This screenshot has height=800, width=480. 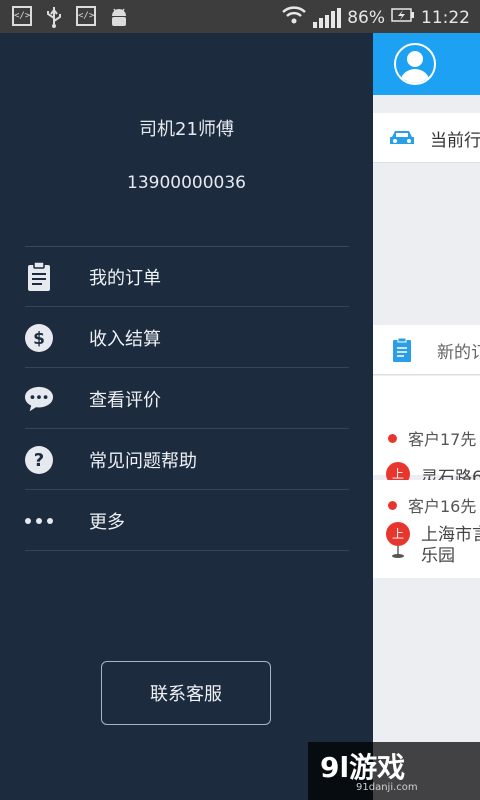 What do you see at coordinates (39, 399) in the screenshot?
I see `chat-bubble-icon` at bounding box center [39, 399].